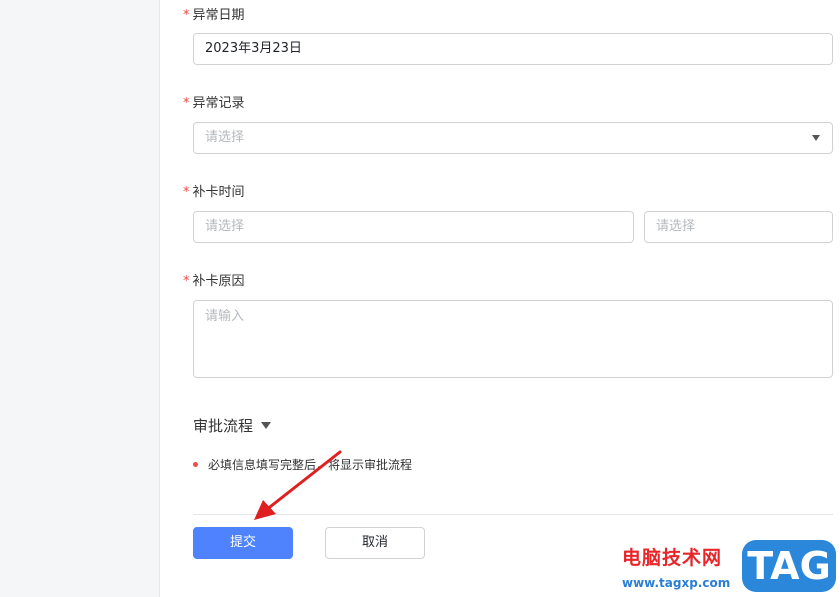 This screenshot has width=840, height=597. I want to click on approval-section-title: 审批流程, so click(223, 426).